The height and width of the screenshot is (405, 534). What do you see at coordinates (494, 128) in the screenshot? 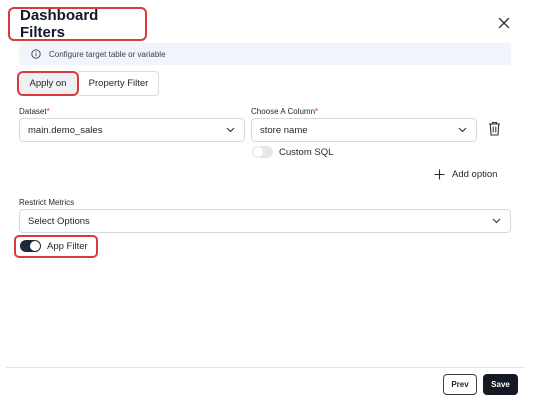
I see `trash-icon` at bounding box center [494, 128].